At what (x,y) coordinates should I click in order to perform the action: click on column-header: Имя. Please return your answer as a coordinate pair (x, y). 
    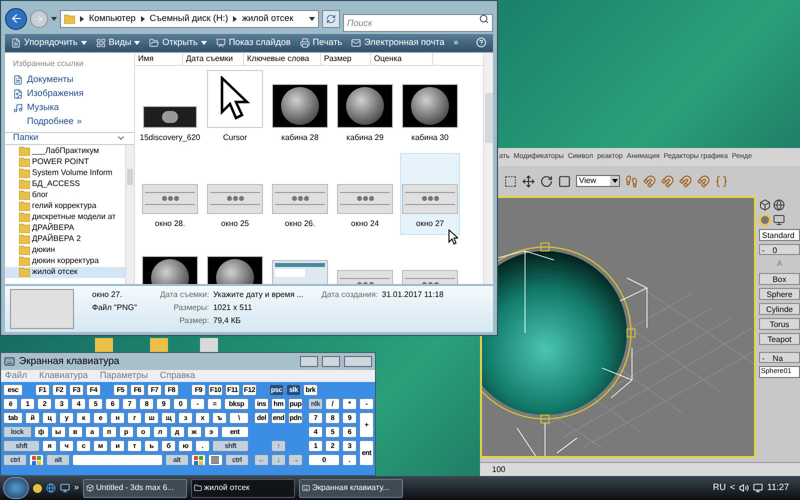
    Looking at the image, I should click on (159, 58).